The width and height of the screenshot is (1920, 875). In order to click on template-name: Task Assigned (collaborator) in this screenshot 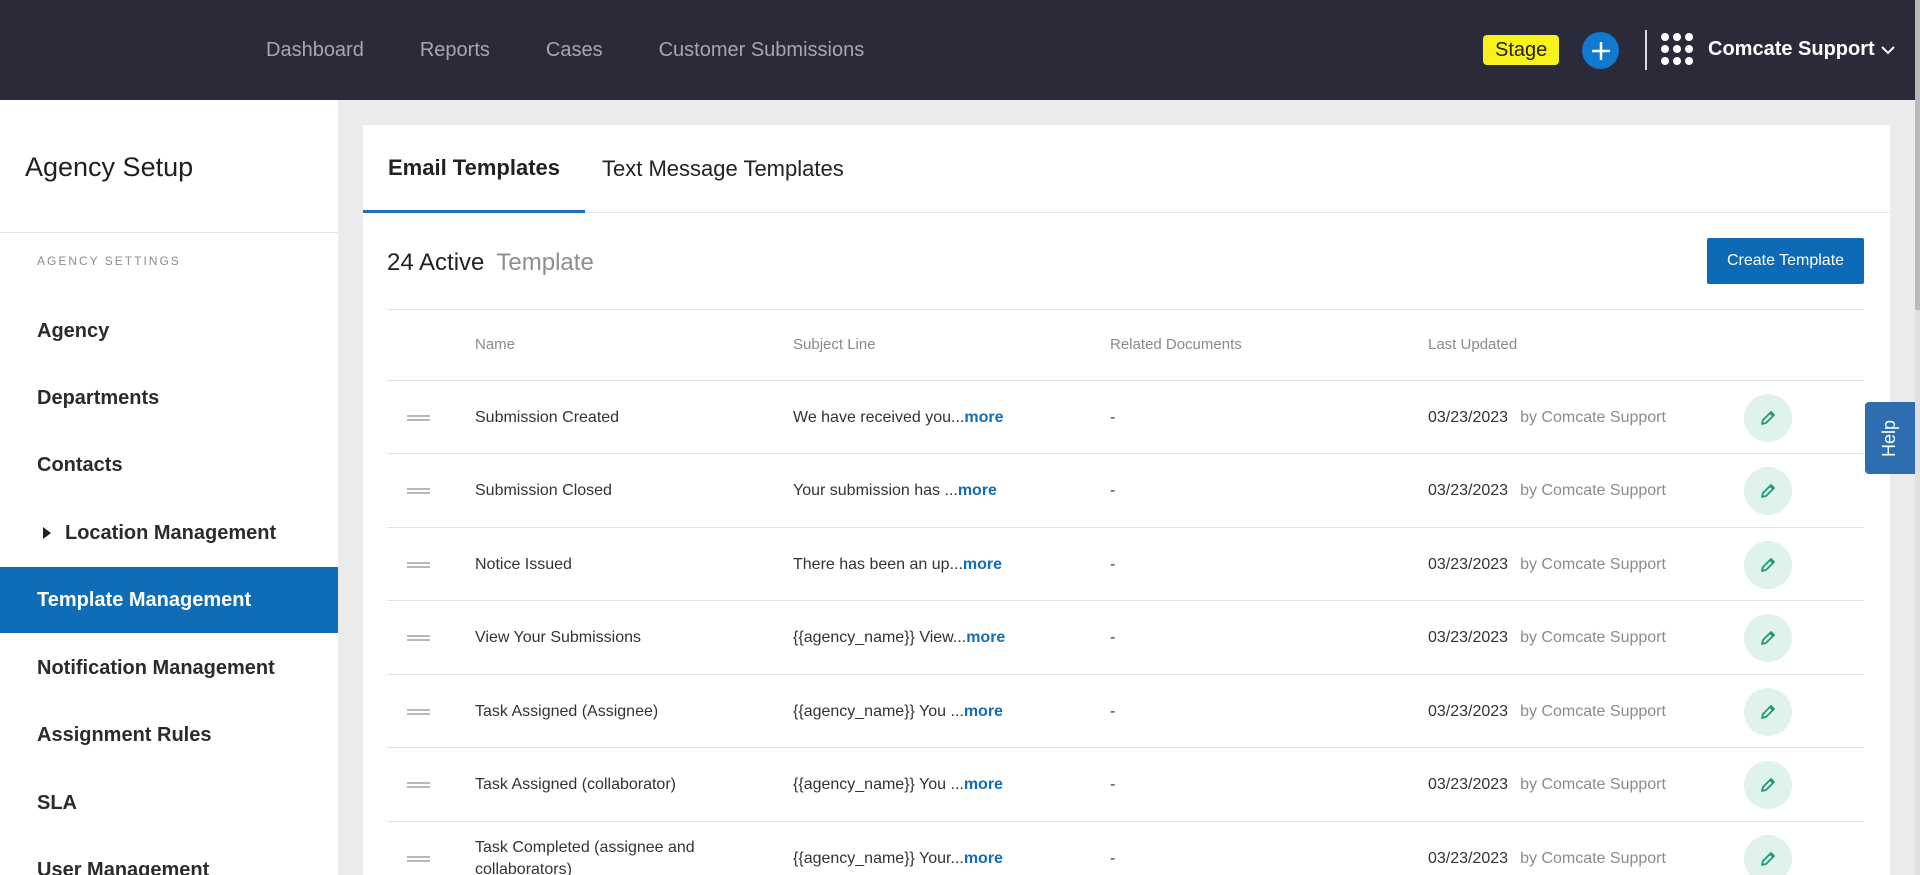, I will do `click(575, 784)`.